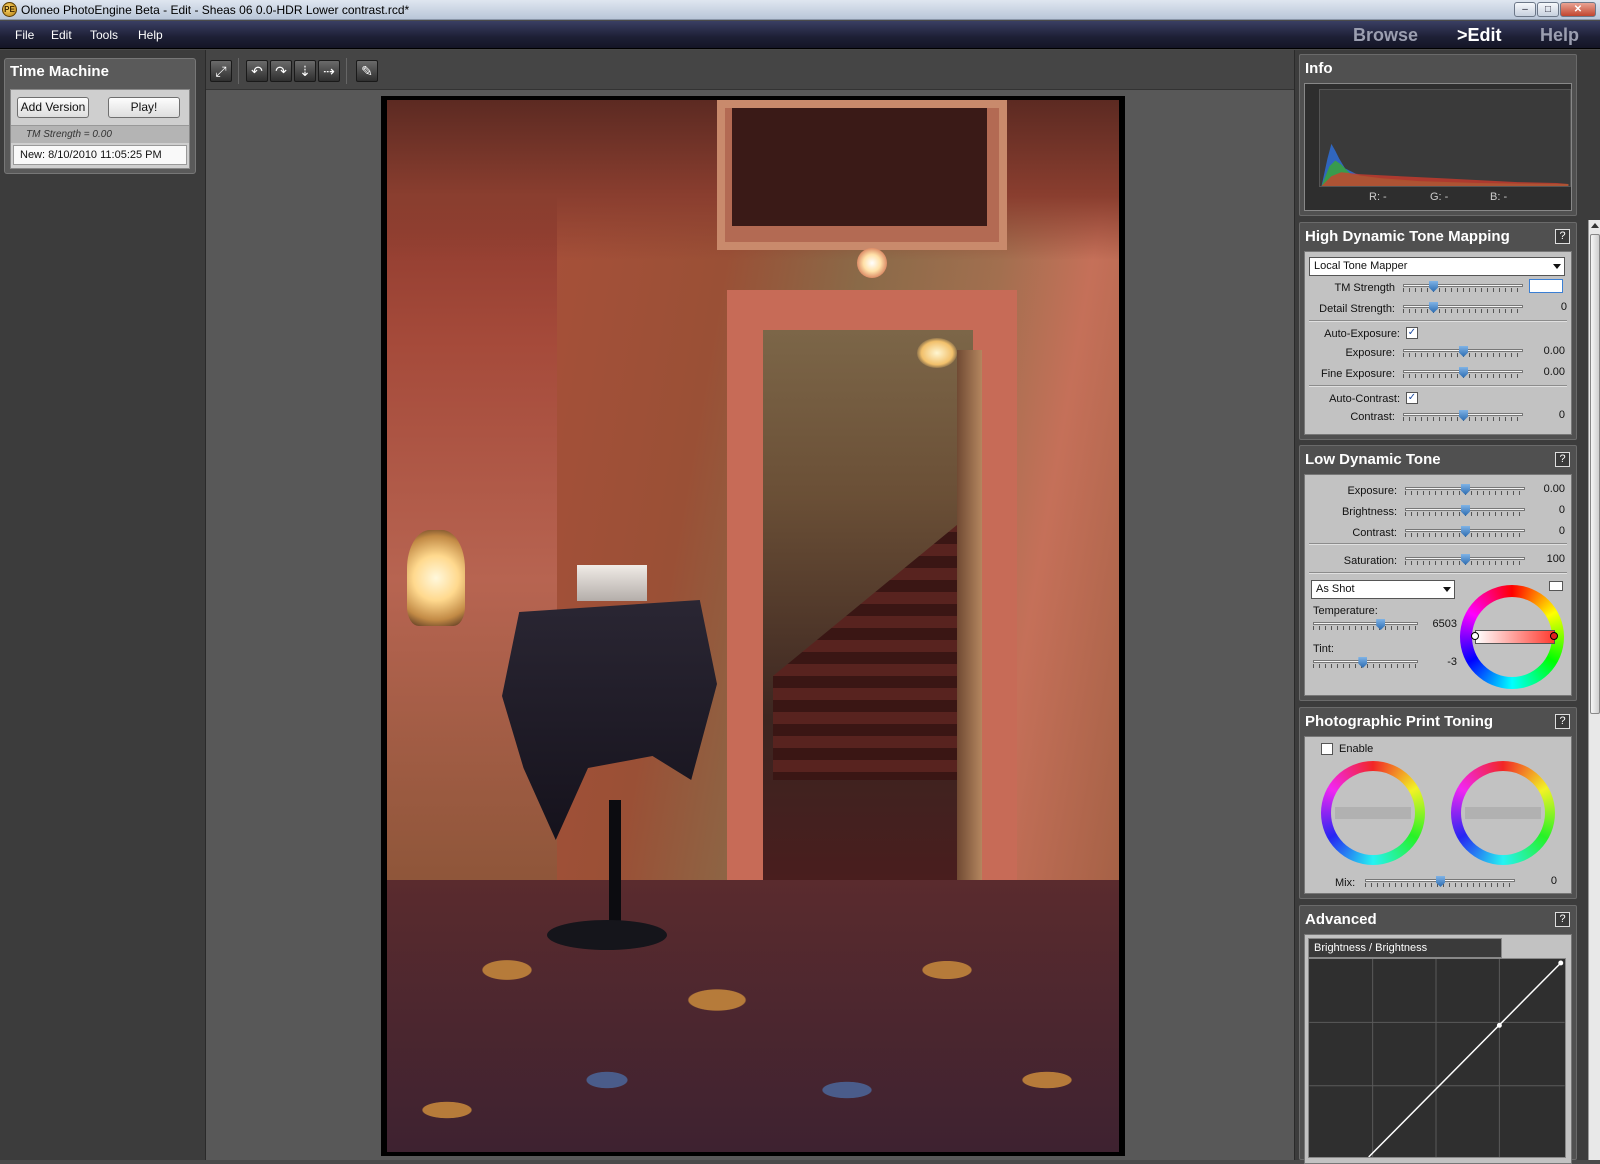 The height and width of the screenshot is (1164, 1600). I want to click on mix-slider, so click(1440, 881).